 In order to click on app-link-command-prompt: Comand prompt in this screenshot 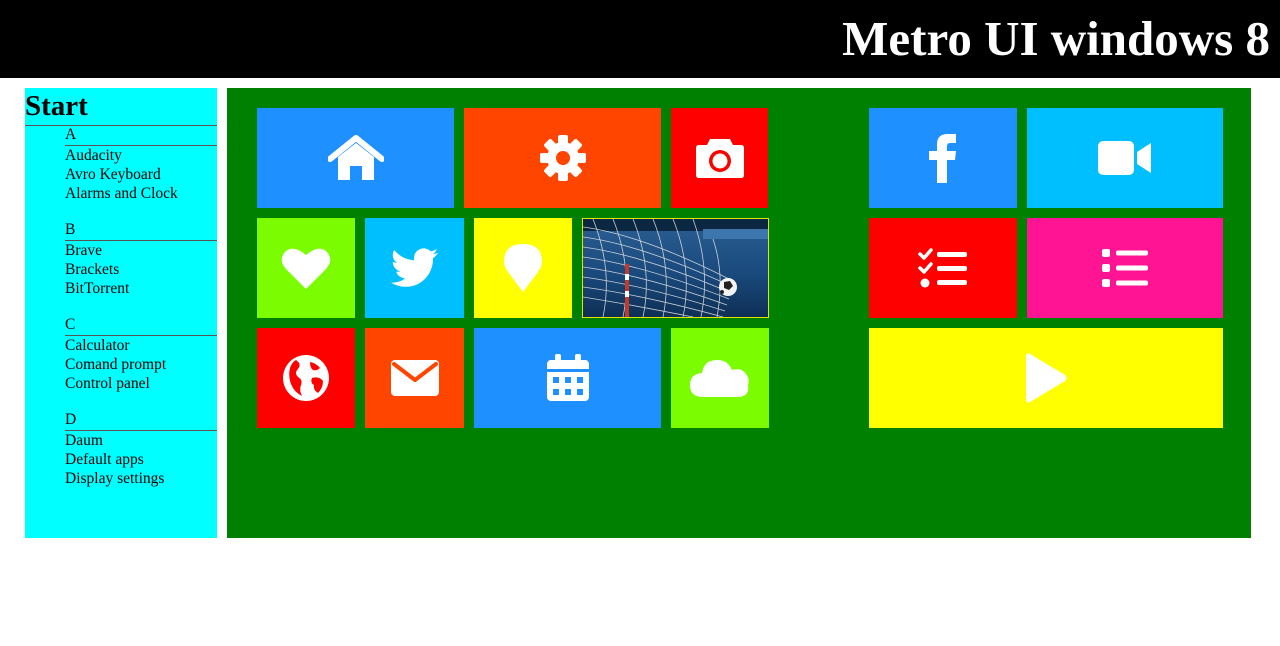, I will do `click(141, 364)`.